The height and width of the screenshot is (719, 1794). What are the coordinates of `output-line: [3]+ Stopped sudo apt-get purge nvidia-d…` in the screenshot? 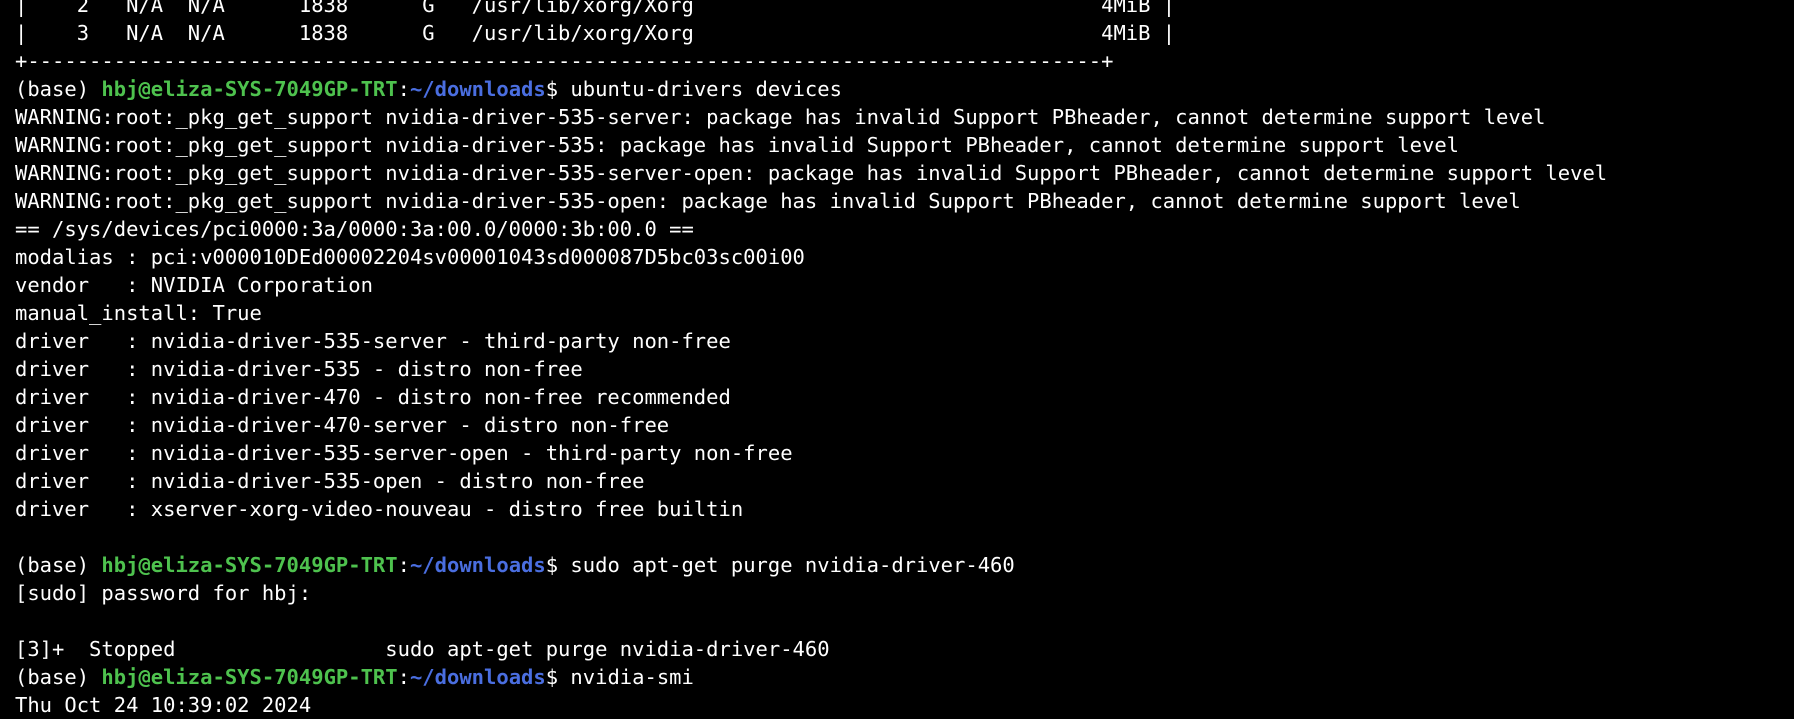 It's located at (422, 649).